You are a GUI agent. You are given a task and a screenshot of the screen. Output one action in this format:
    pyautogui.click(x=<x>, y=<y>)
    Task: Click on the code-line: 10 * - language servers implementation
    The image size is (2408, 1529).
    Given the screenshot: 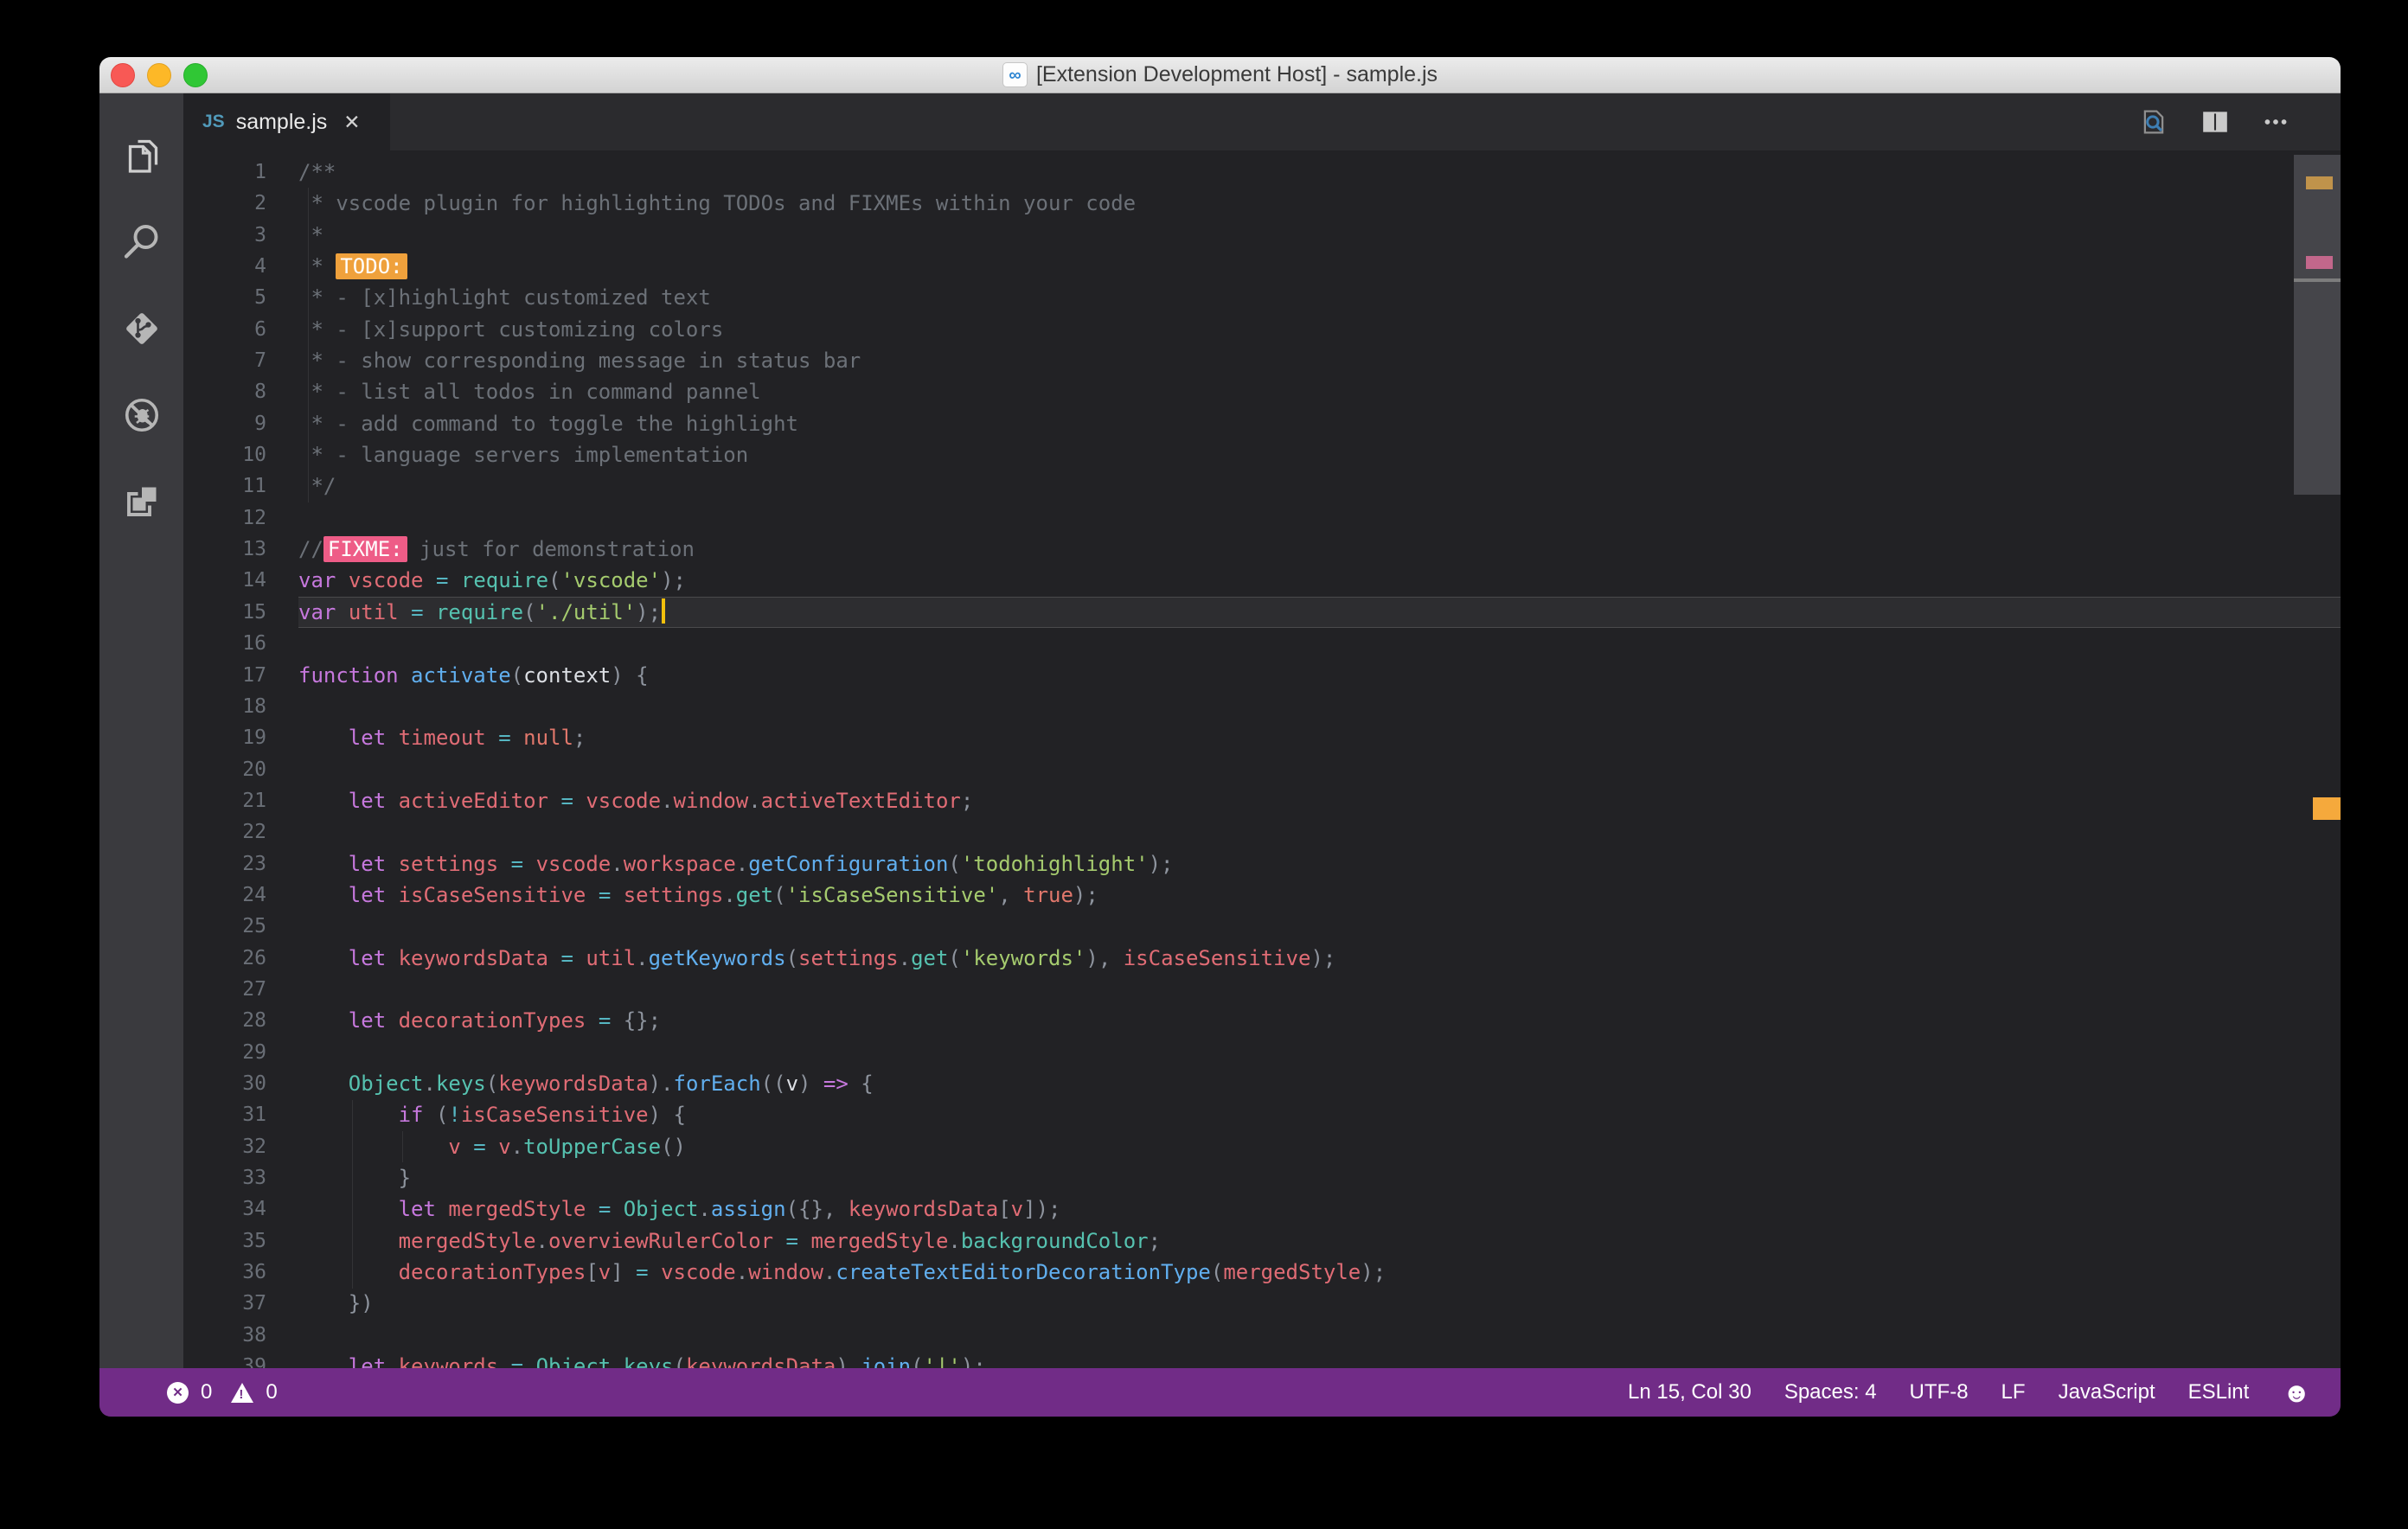 What is the action you would take?
    pyautogui.click(x=1262, y=454)
    